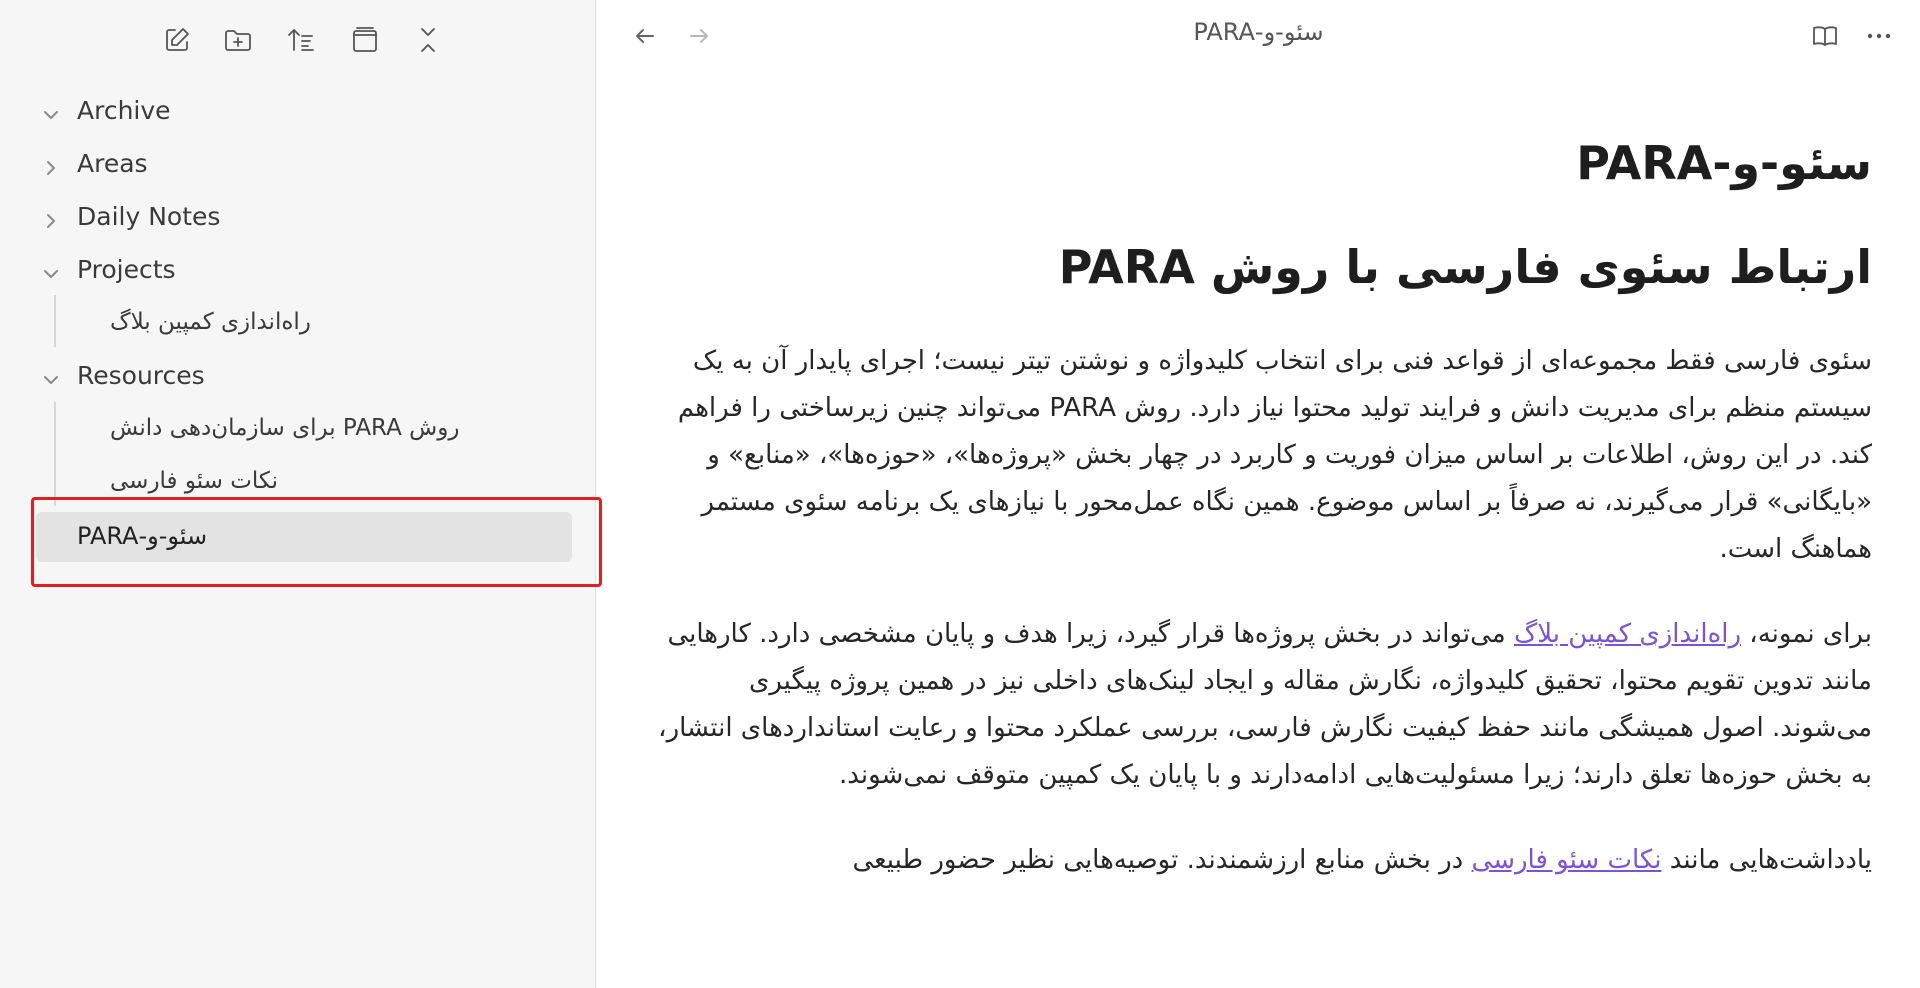 Image resolution: width=1920 pixels, height=988 pixels. What do you see at coordinates (194, 481) in the screenshot?
I see `file-label: نکات سئو فارسی` at bounding box center [194, 481].